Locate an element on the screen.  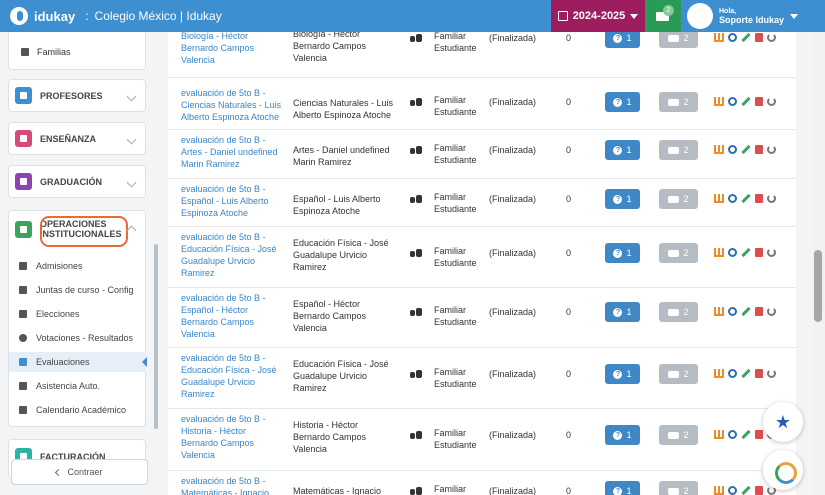
scrollbar-thumb is located at coordinates (818, 286).